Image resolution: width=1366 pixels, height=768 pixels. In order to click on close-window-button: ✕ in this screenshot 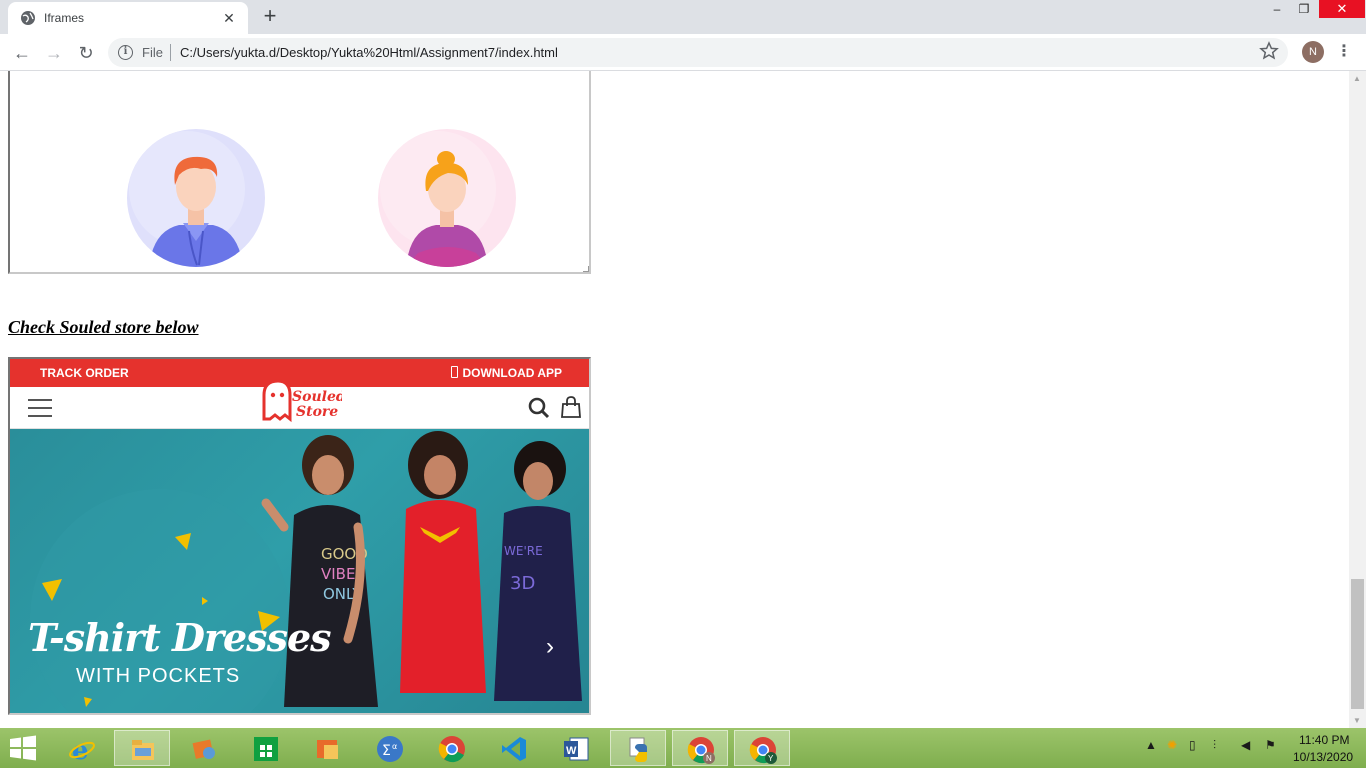, I will do `click(1342, 9)`.